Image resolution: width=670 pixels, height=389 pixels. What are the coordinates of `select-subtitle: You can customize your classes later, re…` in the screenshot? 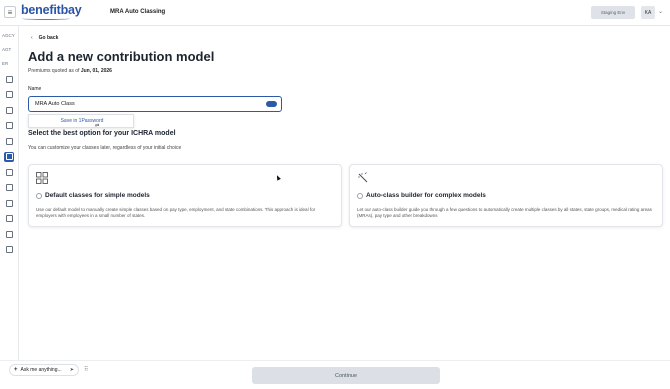 It's located at (105, 148).